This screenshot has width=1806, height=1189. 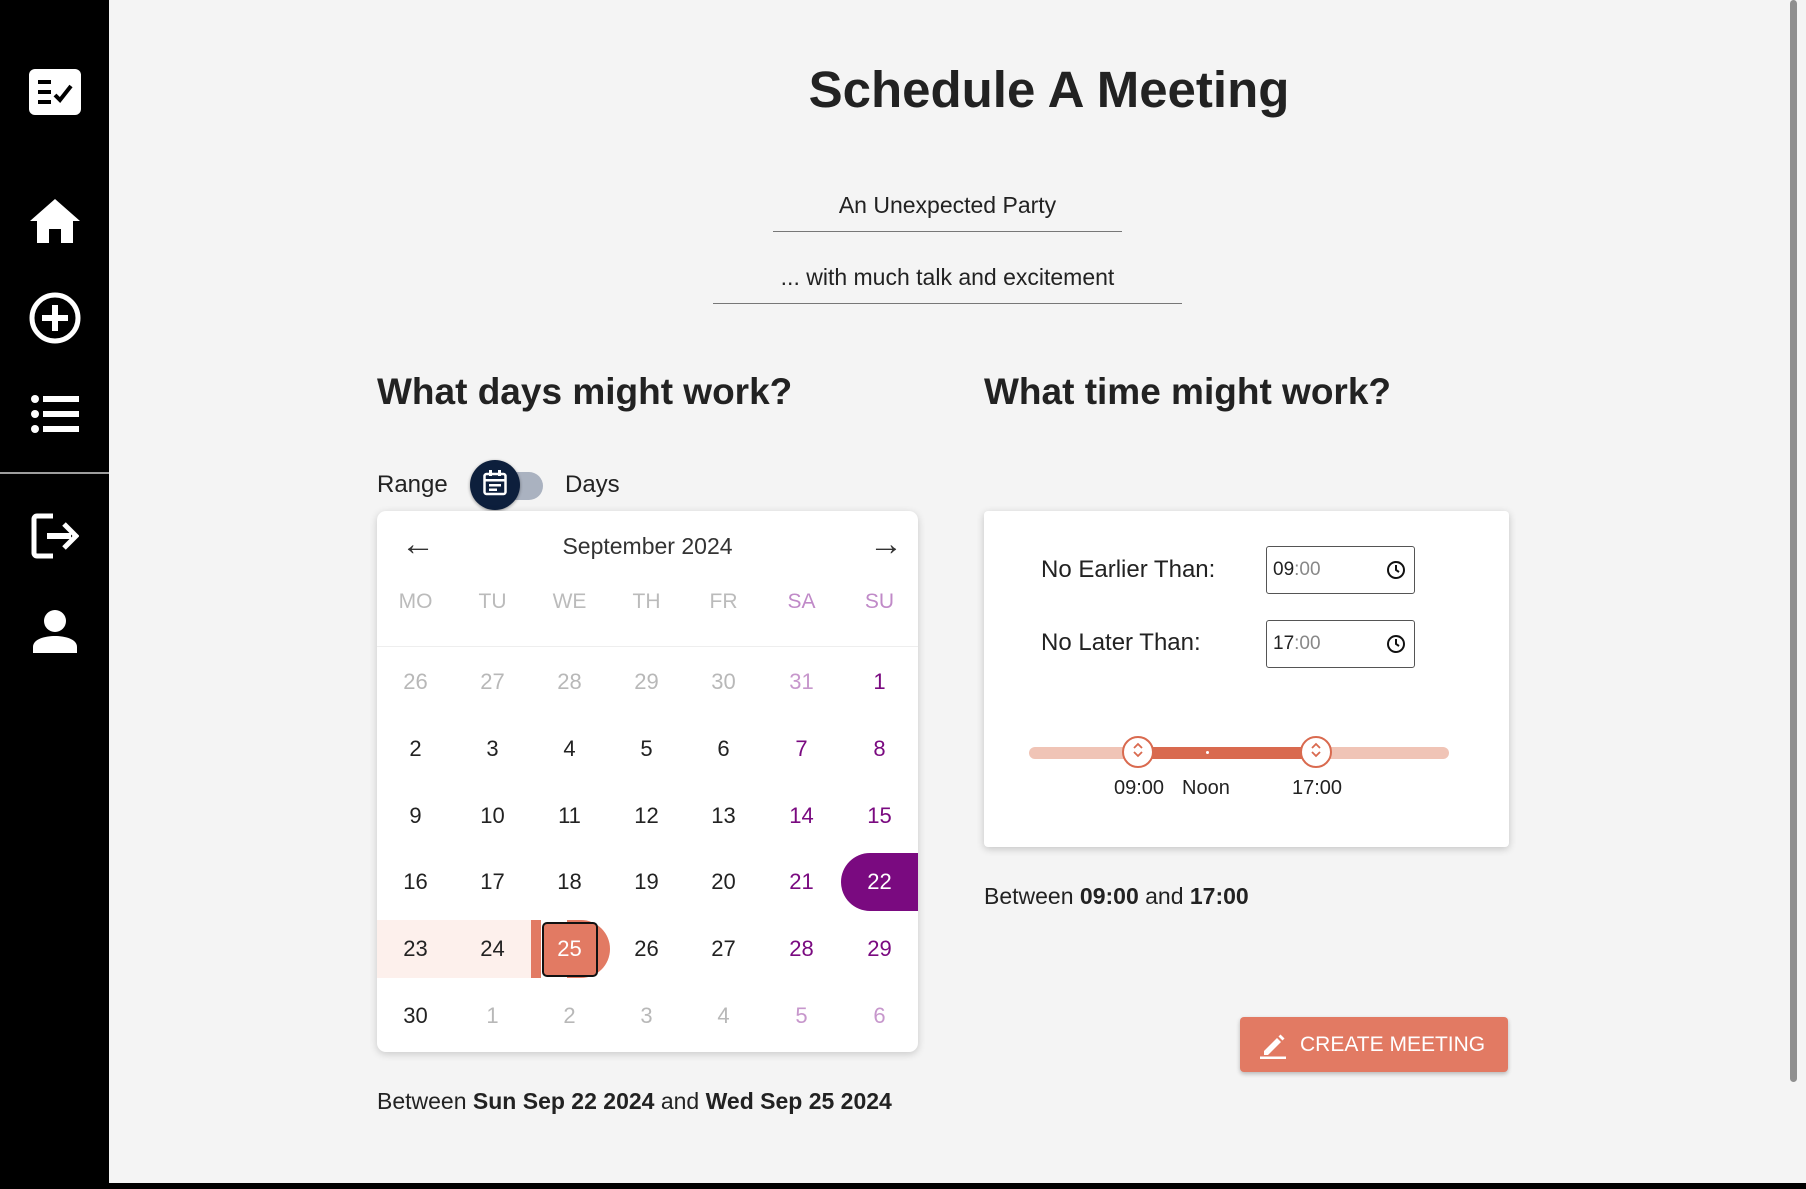 I want to click on latest-hour: 17, so click(x=1284, y=643).